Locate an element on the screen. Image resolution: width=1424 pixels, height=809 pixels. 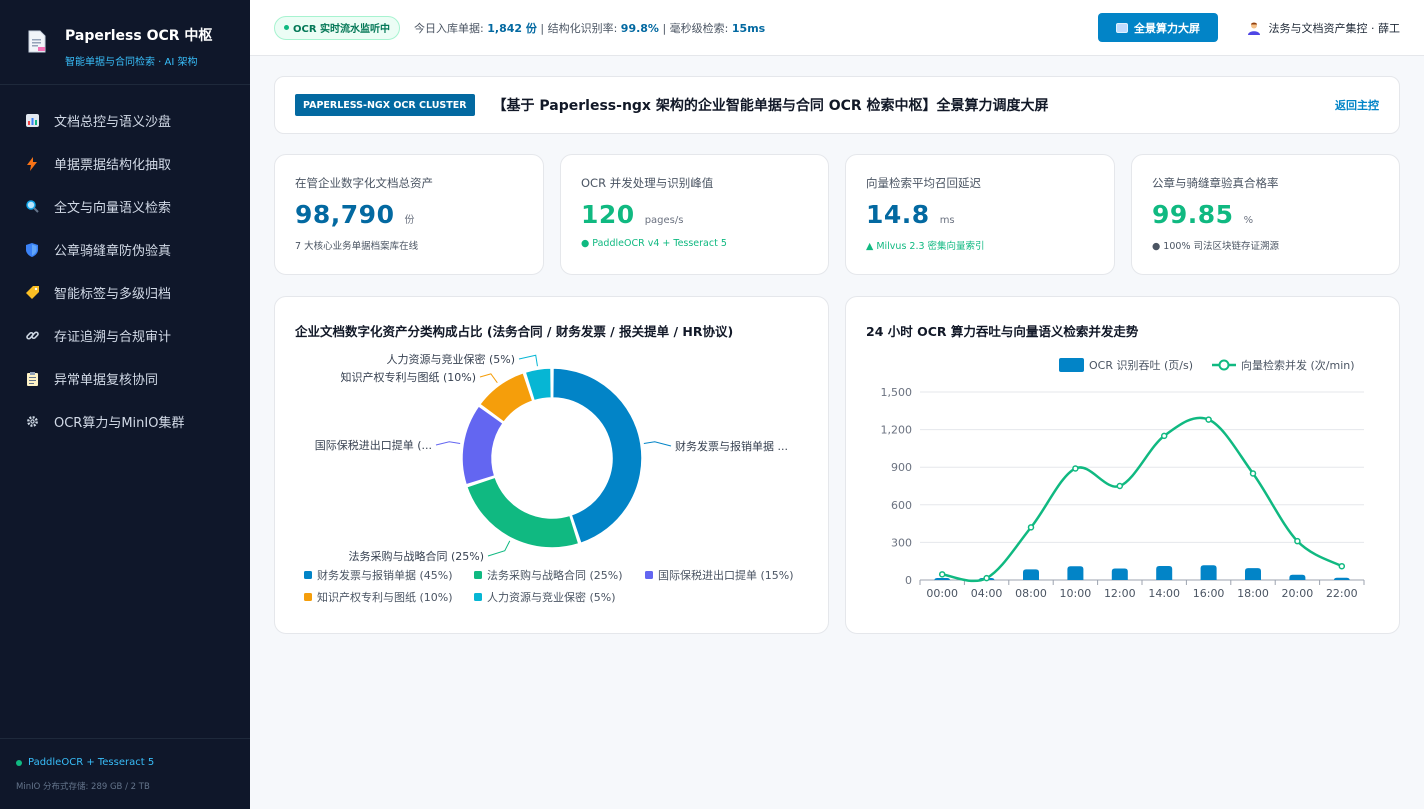
legend-label: 知识产权专利与图纸 (10%) is located at coordinates (385, 597).